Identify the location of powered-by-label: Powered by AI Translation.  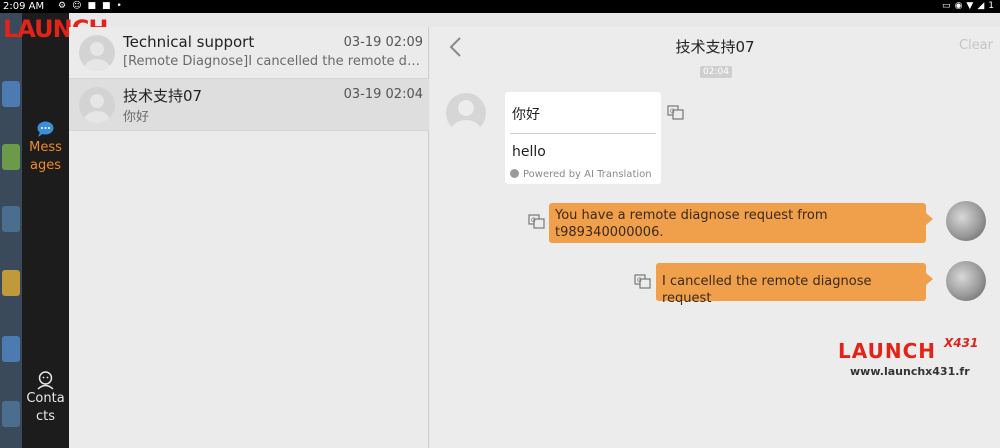
(581, 174).